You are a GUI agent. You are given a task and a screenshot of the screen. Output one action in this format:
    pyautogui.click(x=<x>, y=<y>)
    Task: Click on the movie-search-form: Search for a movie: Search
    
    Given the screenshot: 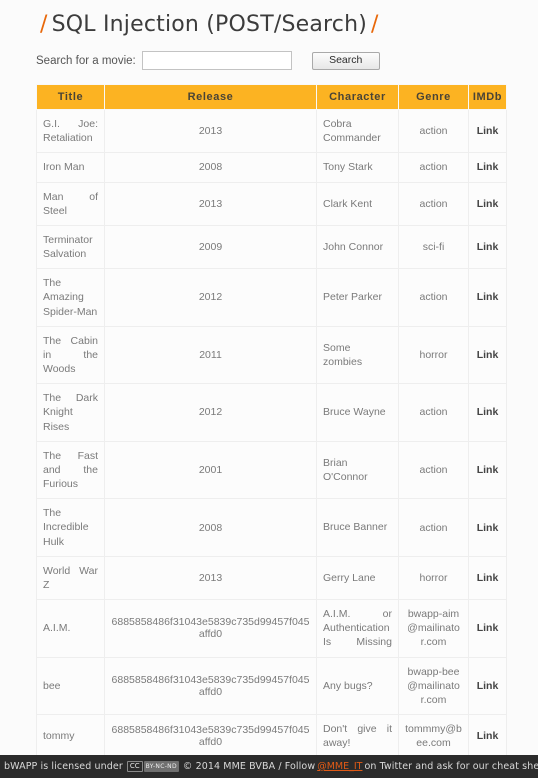 What is the action you would take?
    pyautogui.click(x=269, y=55)
    